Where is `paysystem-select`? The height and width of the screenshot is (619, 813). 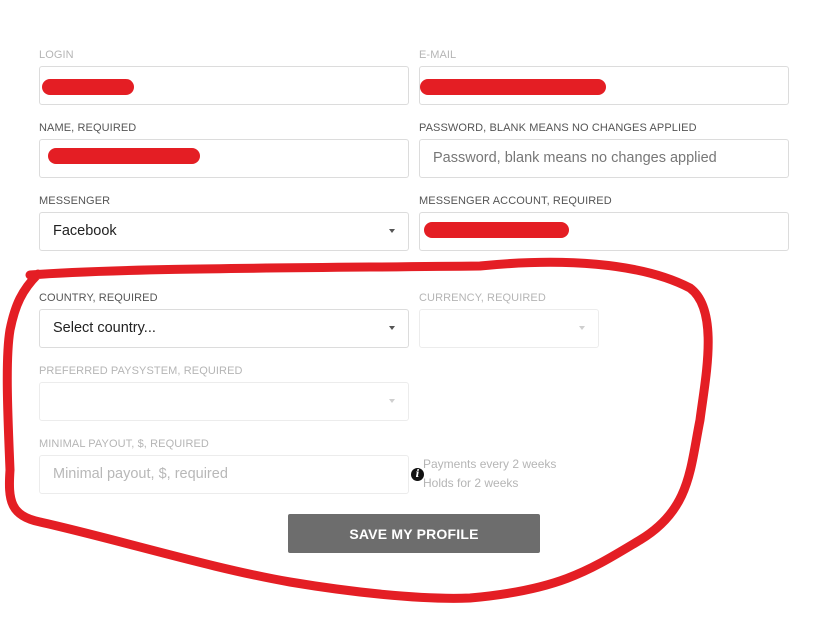
paysystem-select is located at coordinates (224, 401).